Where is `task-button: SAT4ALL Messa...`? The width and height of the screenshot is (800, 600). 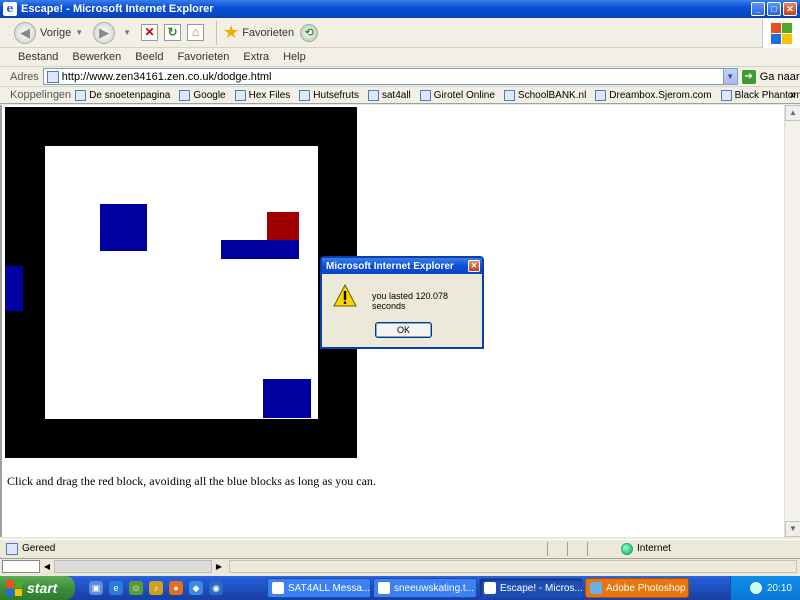 task-button: SAT4ALL Messa... is located at coordinates (319, 588).